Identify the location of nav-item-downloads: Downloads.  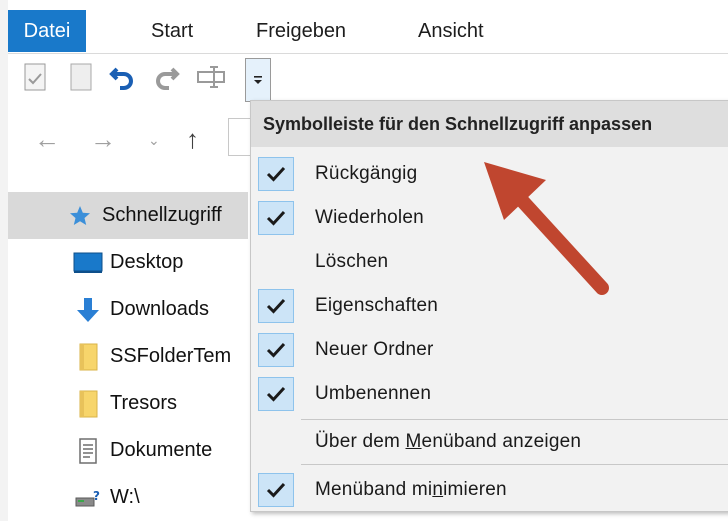
(128, 309).